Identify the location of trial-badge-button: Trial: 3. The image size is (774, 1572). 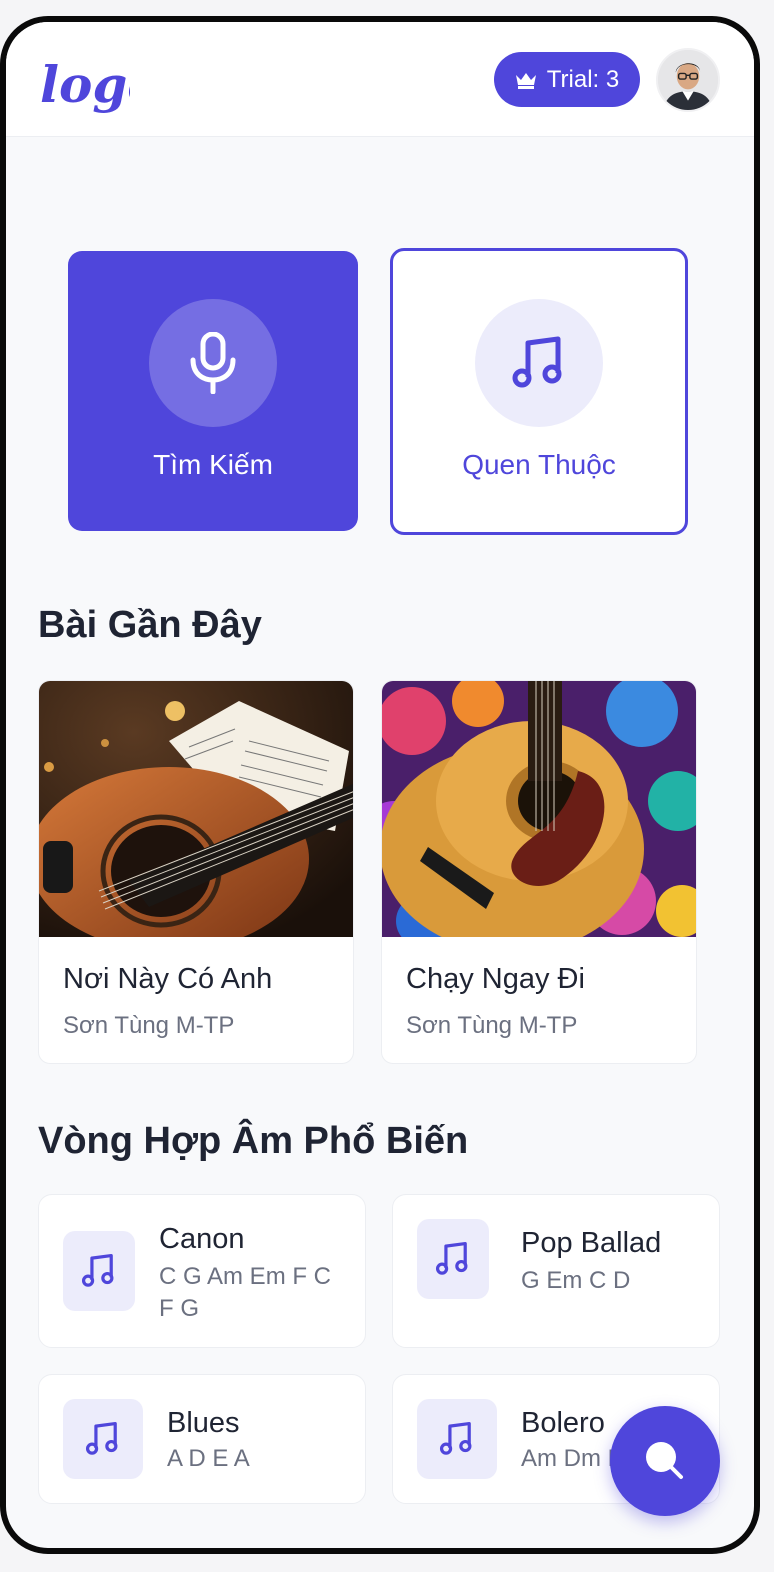
(567, 79).